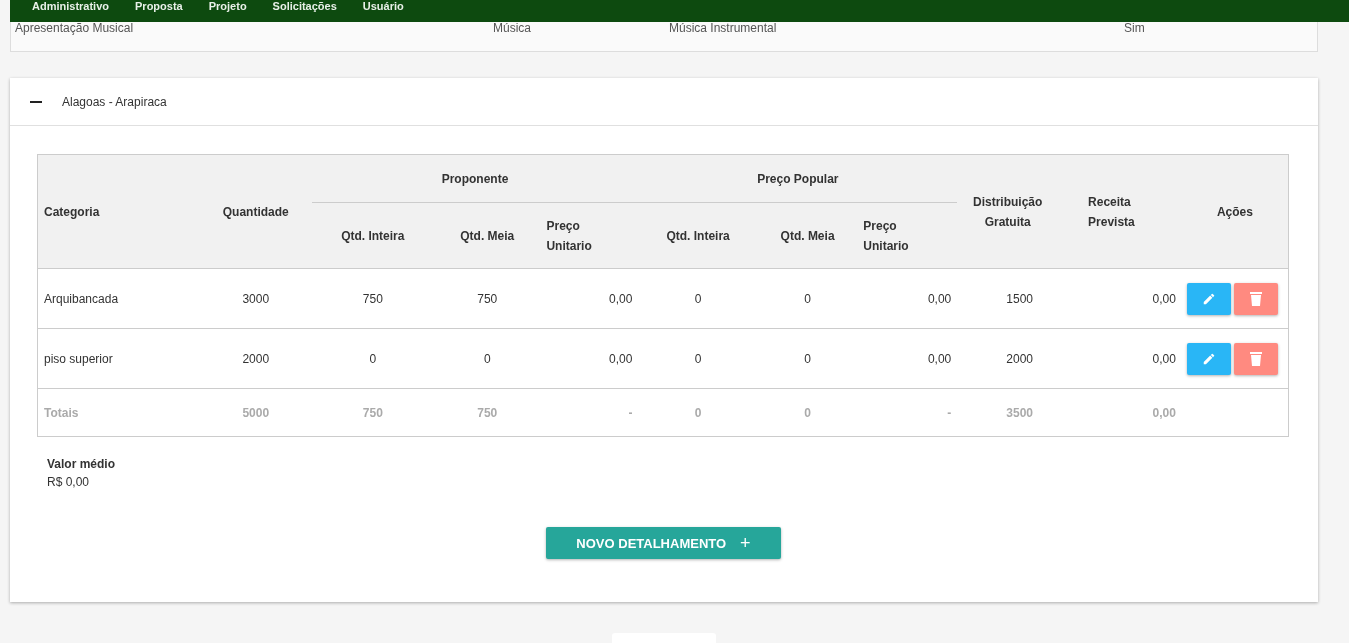  What do you see at coordinates (1235, 211) in the screenshot?
I see `column-header: Ações` at bounding box center [1235, 211].